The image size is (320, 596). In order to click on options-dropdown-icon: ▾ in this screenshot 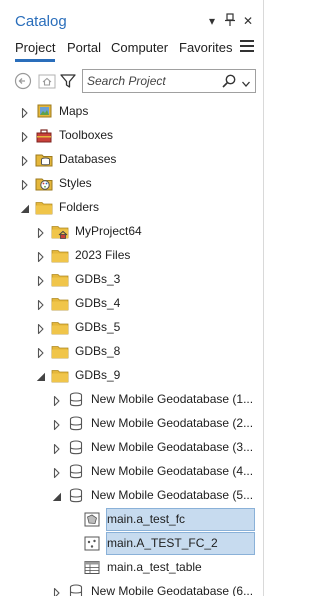, I will do `click(212, 21)`.